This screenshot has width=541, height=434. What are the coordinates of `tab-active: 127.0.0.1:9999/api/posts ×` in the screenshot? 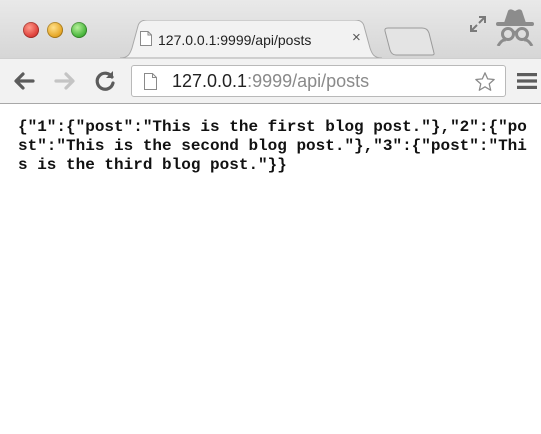 It's located at (251, 39).